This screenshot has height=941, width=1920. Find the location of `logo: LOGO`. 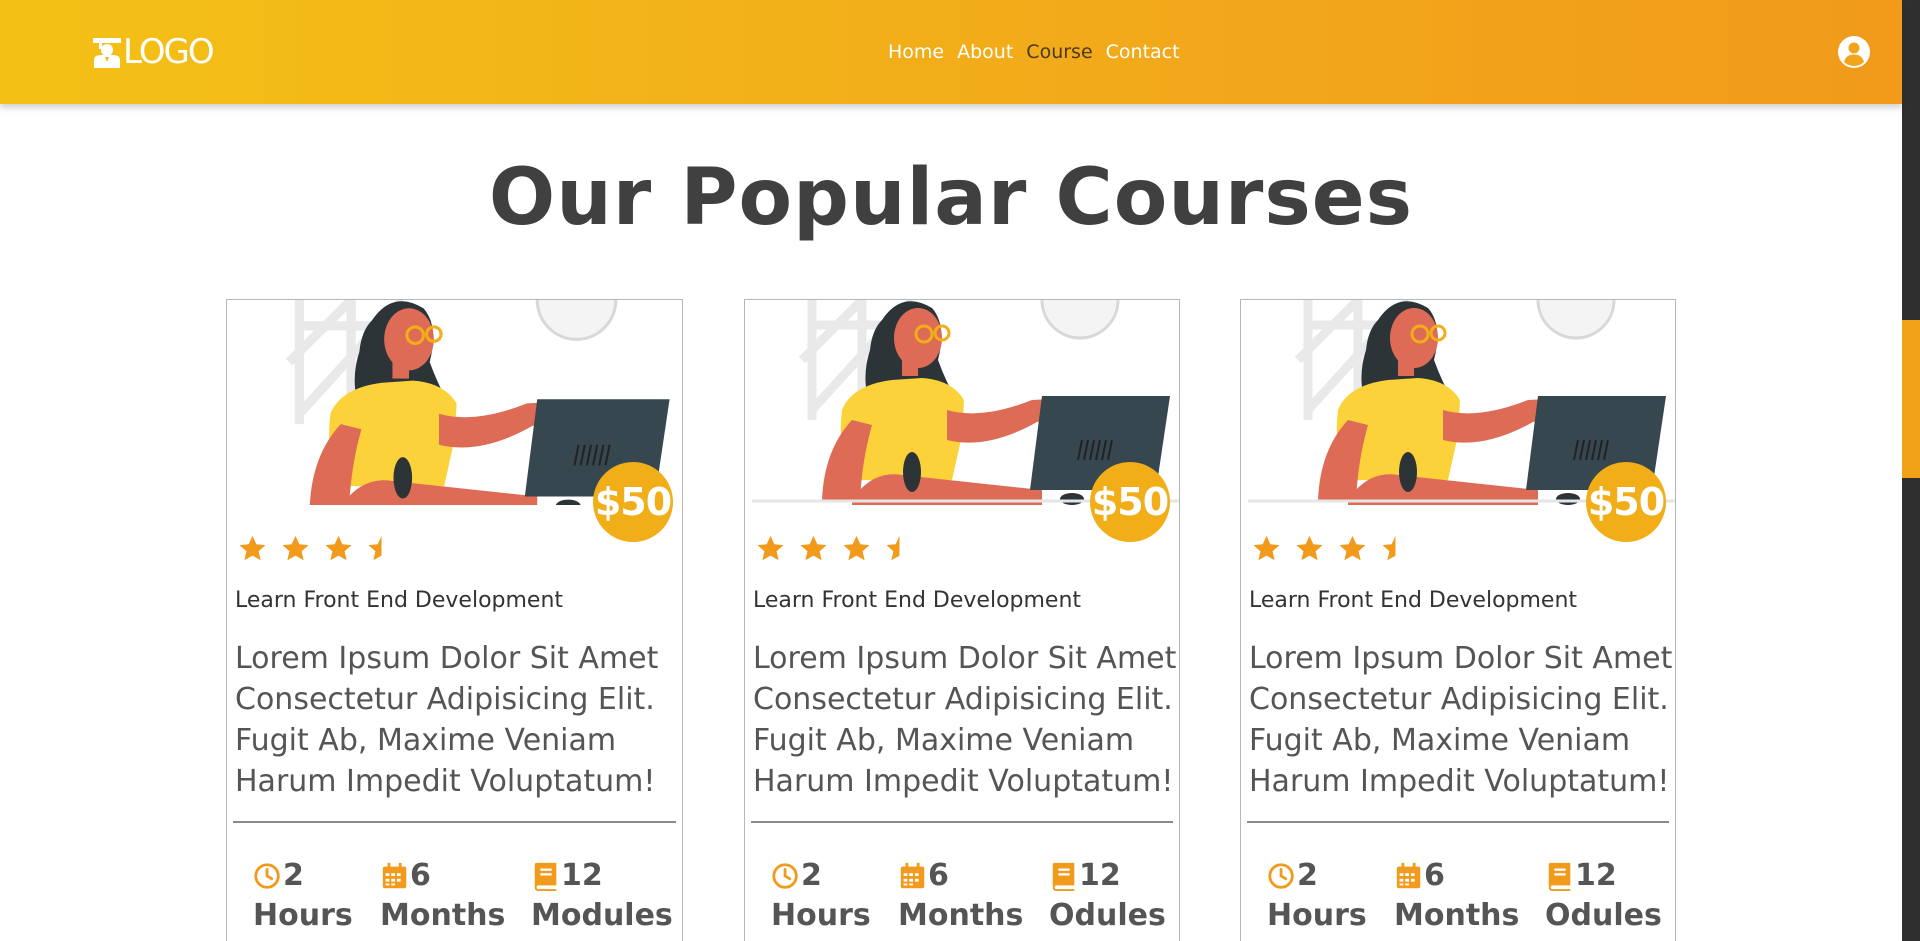

logo: LOGO is located at coordinates (153, 52).